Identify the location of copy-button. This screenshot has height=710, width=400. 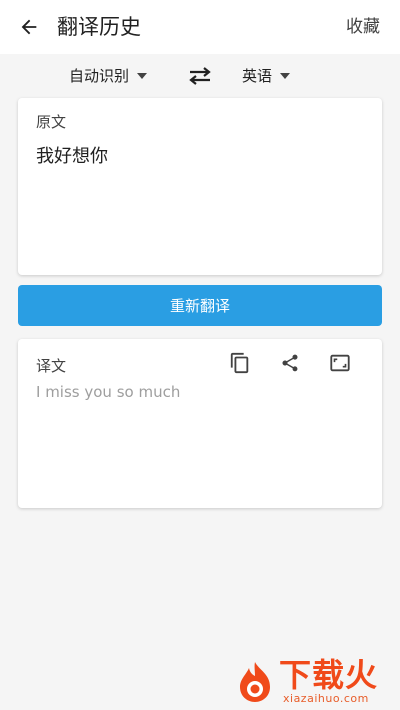
(240, 363).